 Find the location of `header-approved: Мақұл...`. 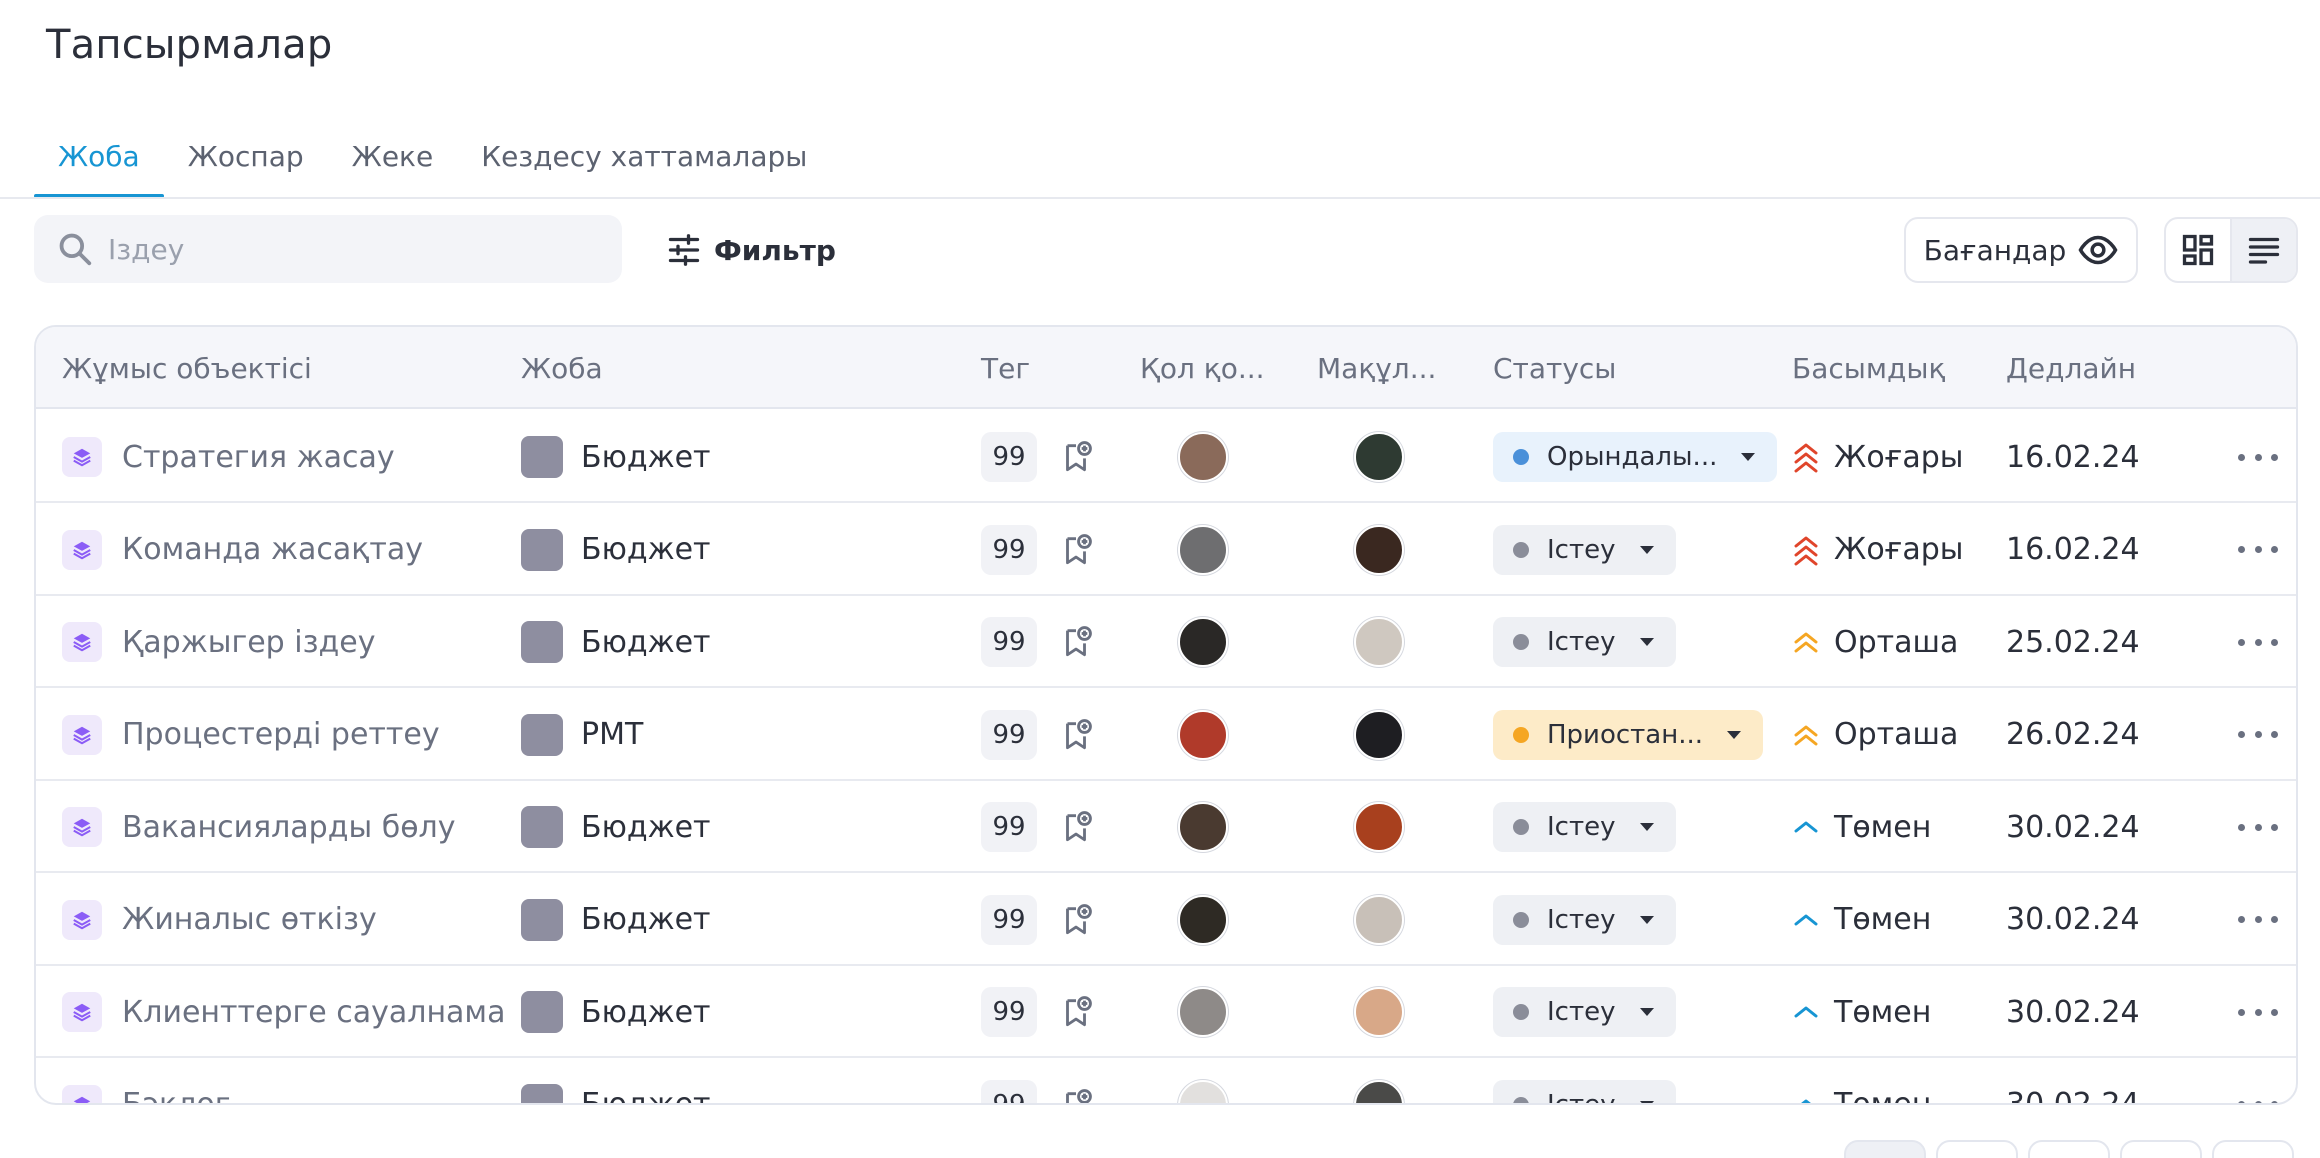

header-approved: Мақұл... is located at coordinates (1376, 368).